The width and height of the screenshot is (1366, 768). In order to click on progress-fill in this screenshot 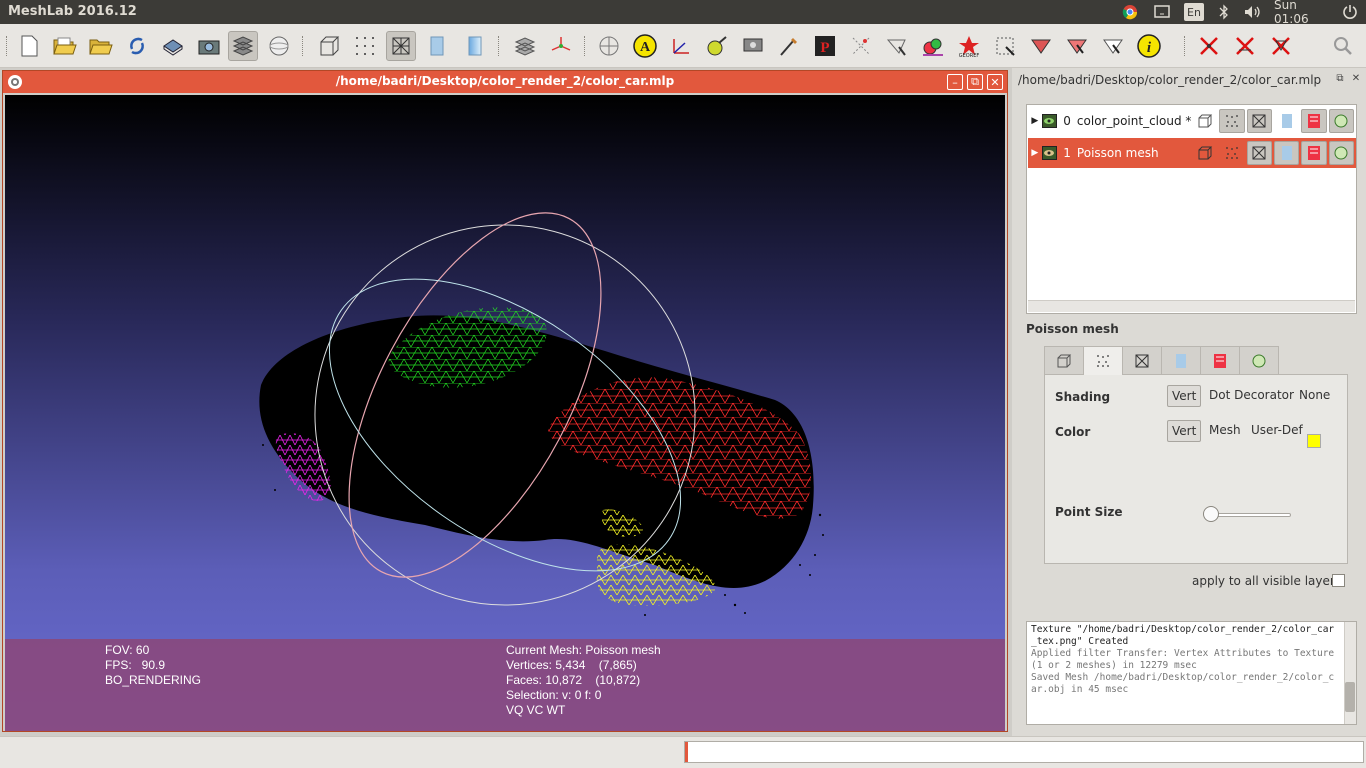, I will do `click(686, 752)`.